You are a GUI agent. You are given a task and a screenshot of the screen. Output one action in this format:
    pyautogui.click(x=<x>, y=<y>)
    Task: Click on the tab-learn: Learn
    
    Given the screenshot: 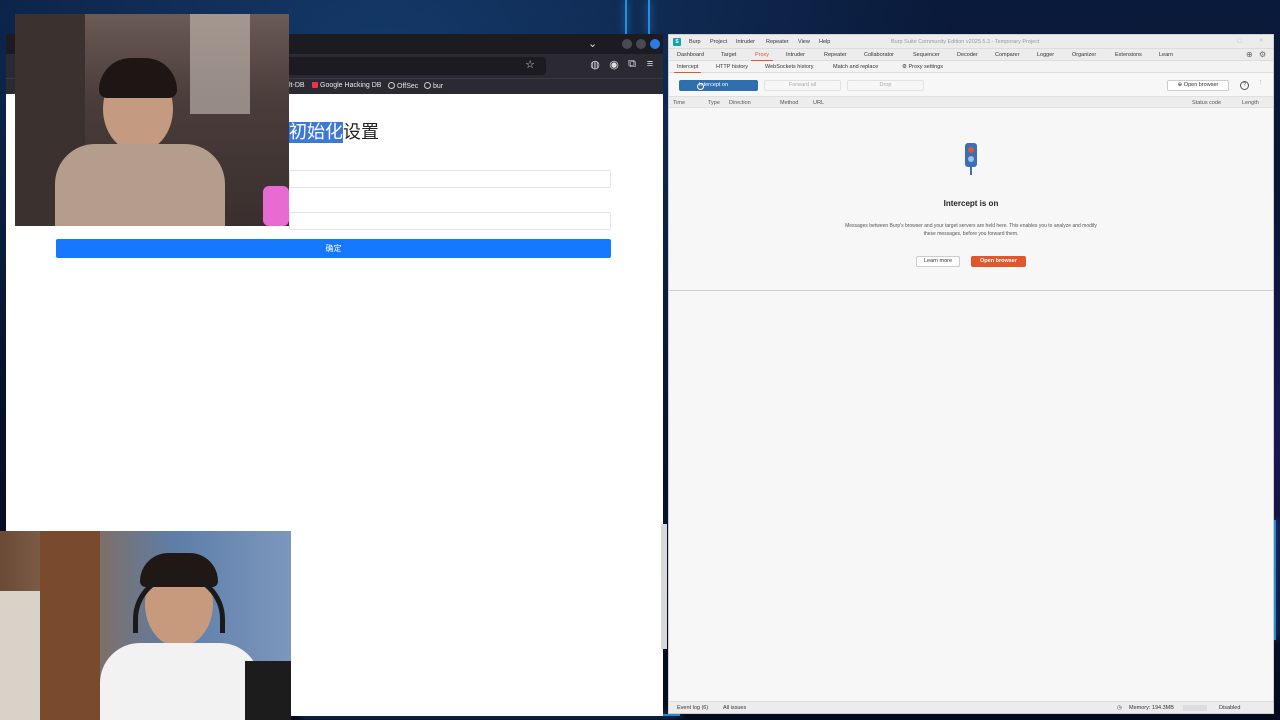 What is the action you would take?
    pyautogui.click(x=1166, y=55)
    